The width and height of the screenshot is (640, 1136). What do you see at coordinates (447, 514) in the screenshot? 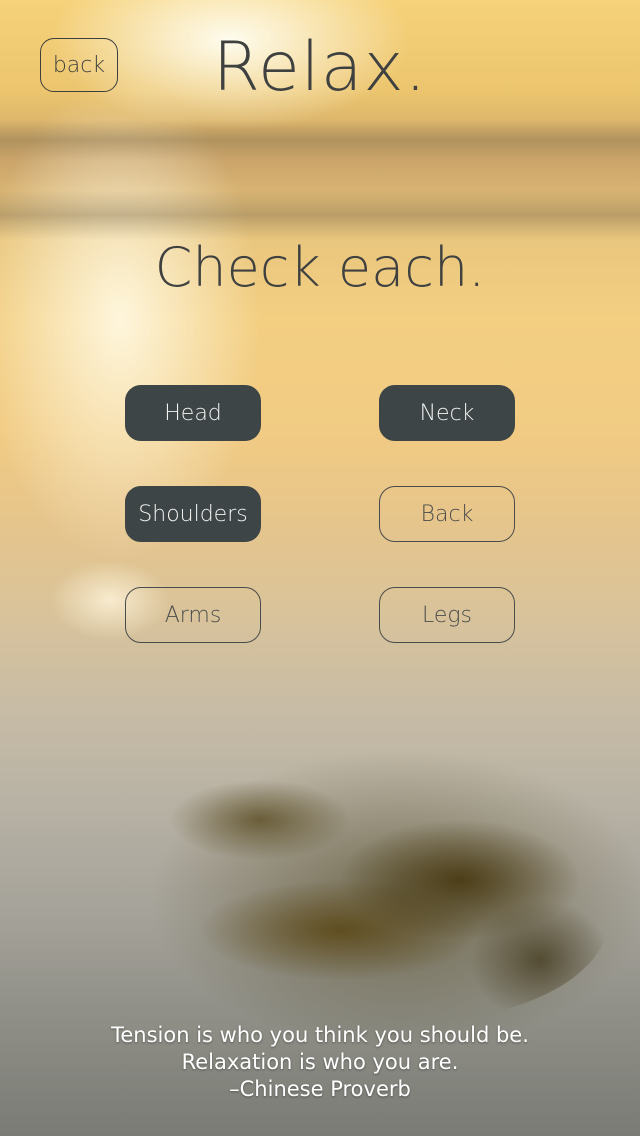
I see `back-toggle-button: Back` at bounding box center [447, 514].